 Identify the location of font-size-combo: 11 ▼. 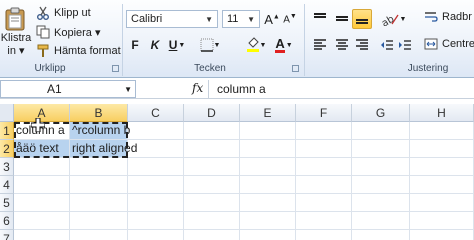
(241, 19).